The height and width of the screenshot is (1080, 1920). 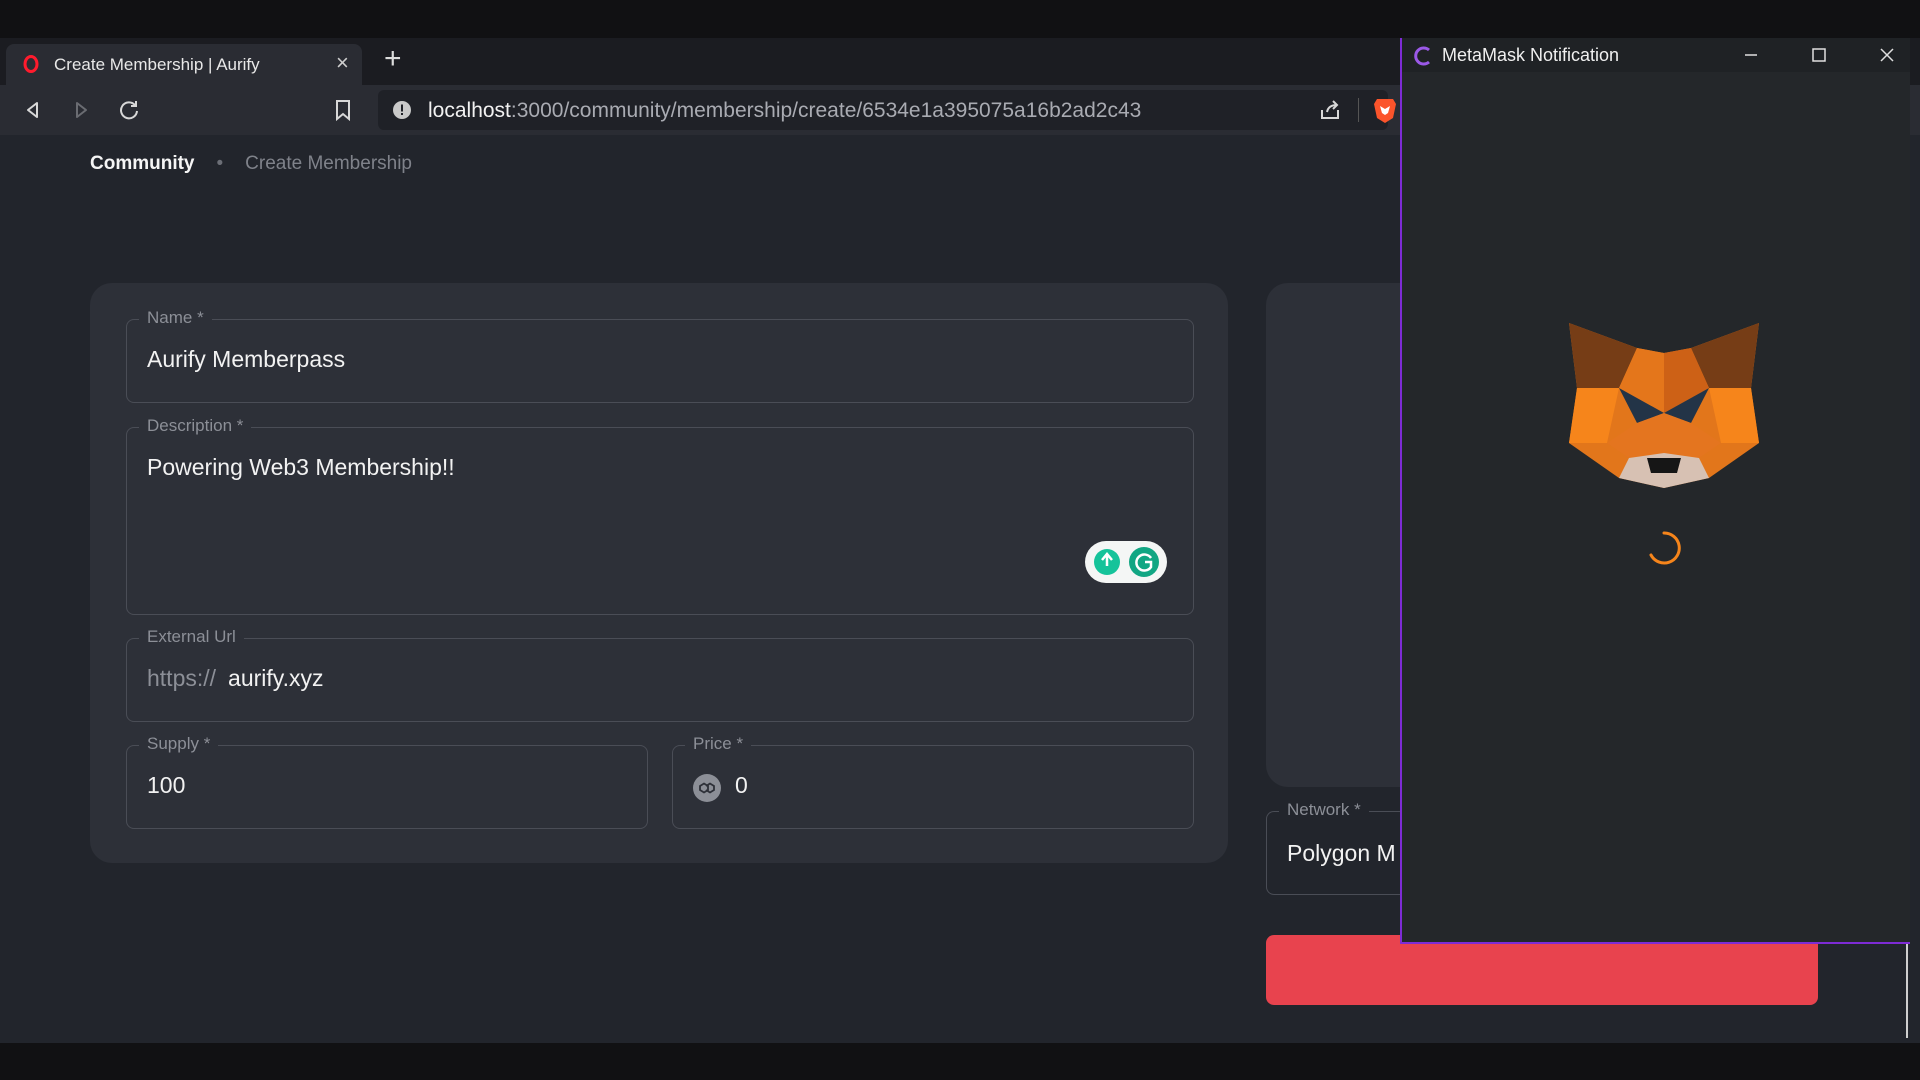 What do you see at coordinates (933, 781) in the screenshot?
I see `price-field: Price * 0` at bounding box center [933, 781].